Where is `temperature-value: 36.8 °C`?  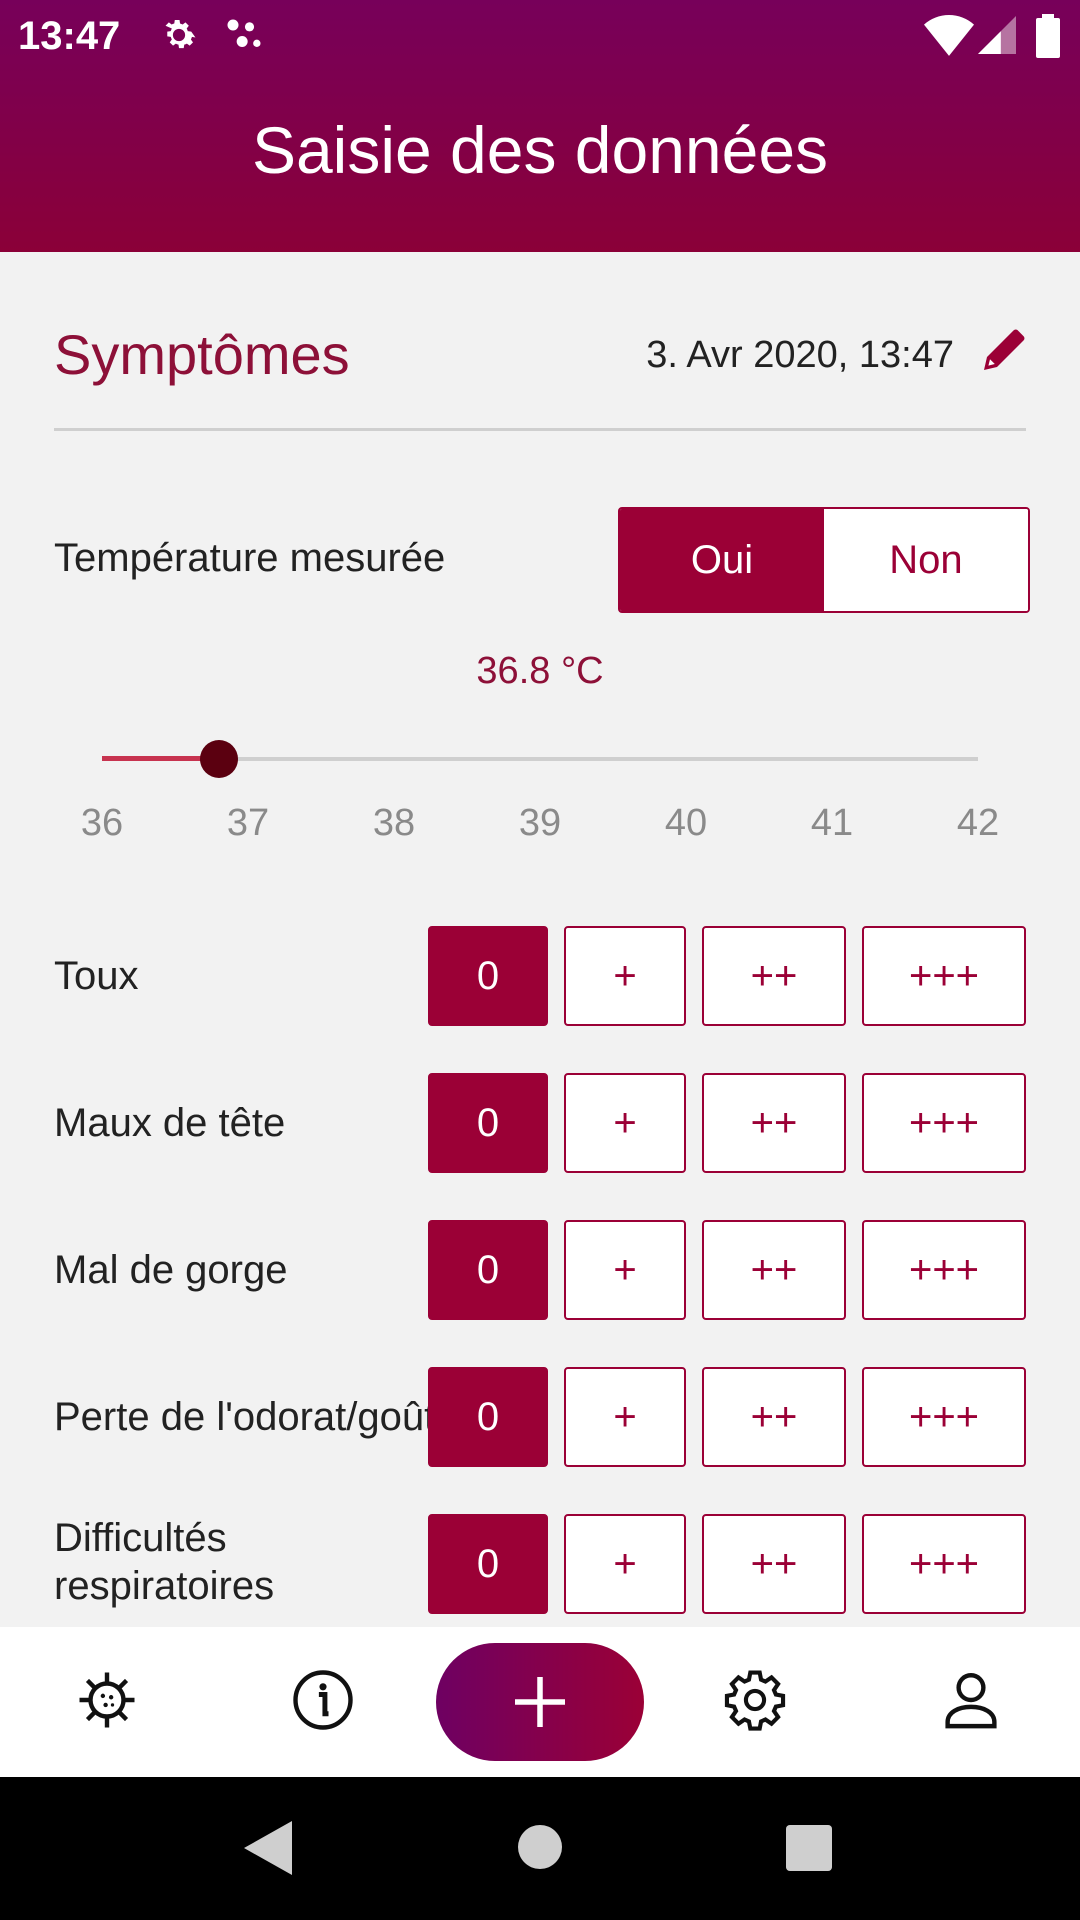 temperature-value: 36.8 °C is located at coordinates (540, 671).